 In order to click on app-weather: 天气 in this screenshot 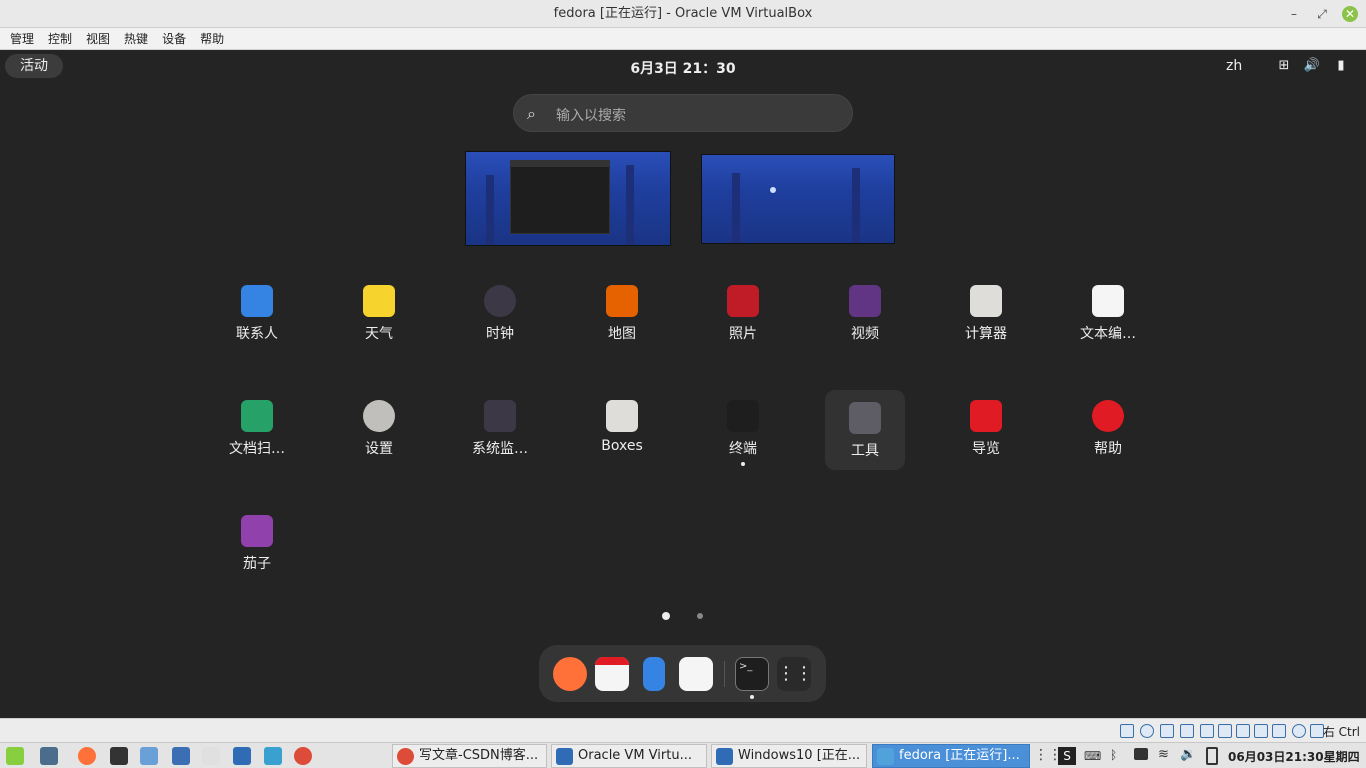, I will do `click(379, 314)`.